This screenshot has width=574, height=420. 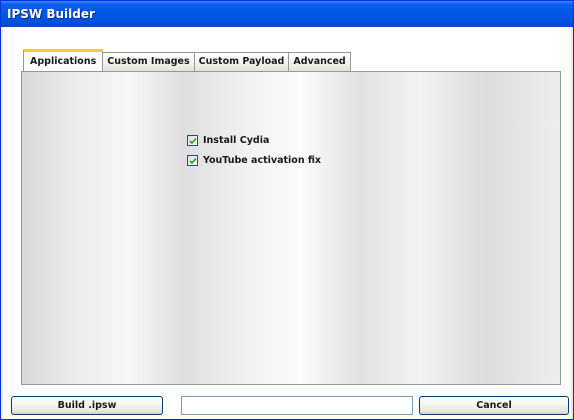 What do you see at coordinates (494, 405) in the screenshot?
I see `cancel-button: Cancel` at bounding box center [494, 405].